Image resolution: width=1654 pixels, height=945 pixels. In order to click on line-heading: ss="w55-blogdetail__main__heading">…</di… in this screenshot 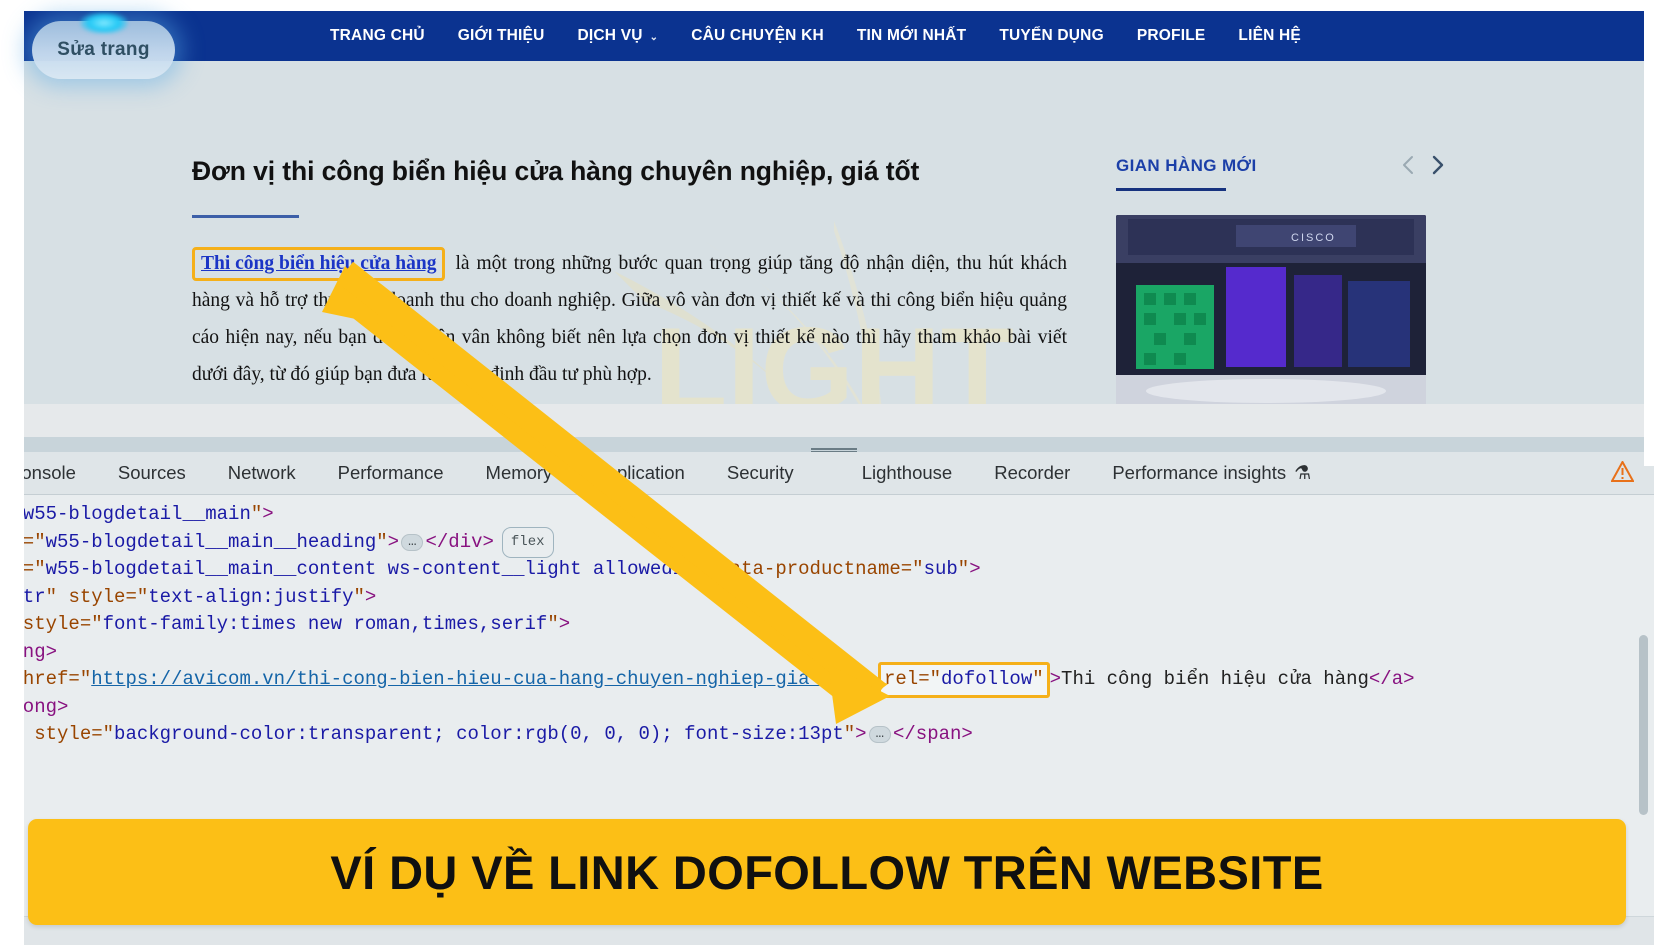, I will do `click(827, 542)`.